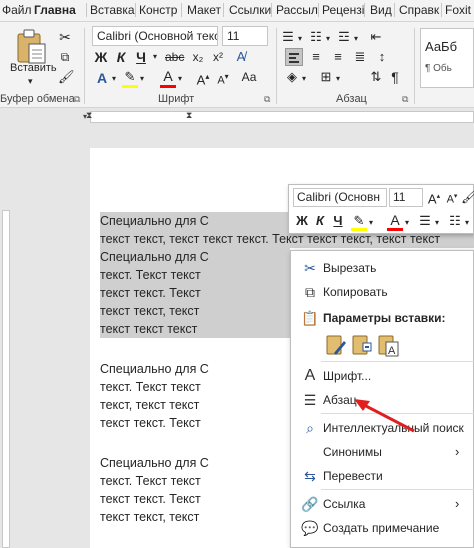  I want to click on justify-icon: ≣, so click(360, 57).